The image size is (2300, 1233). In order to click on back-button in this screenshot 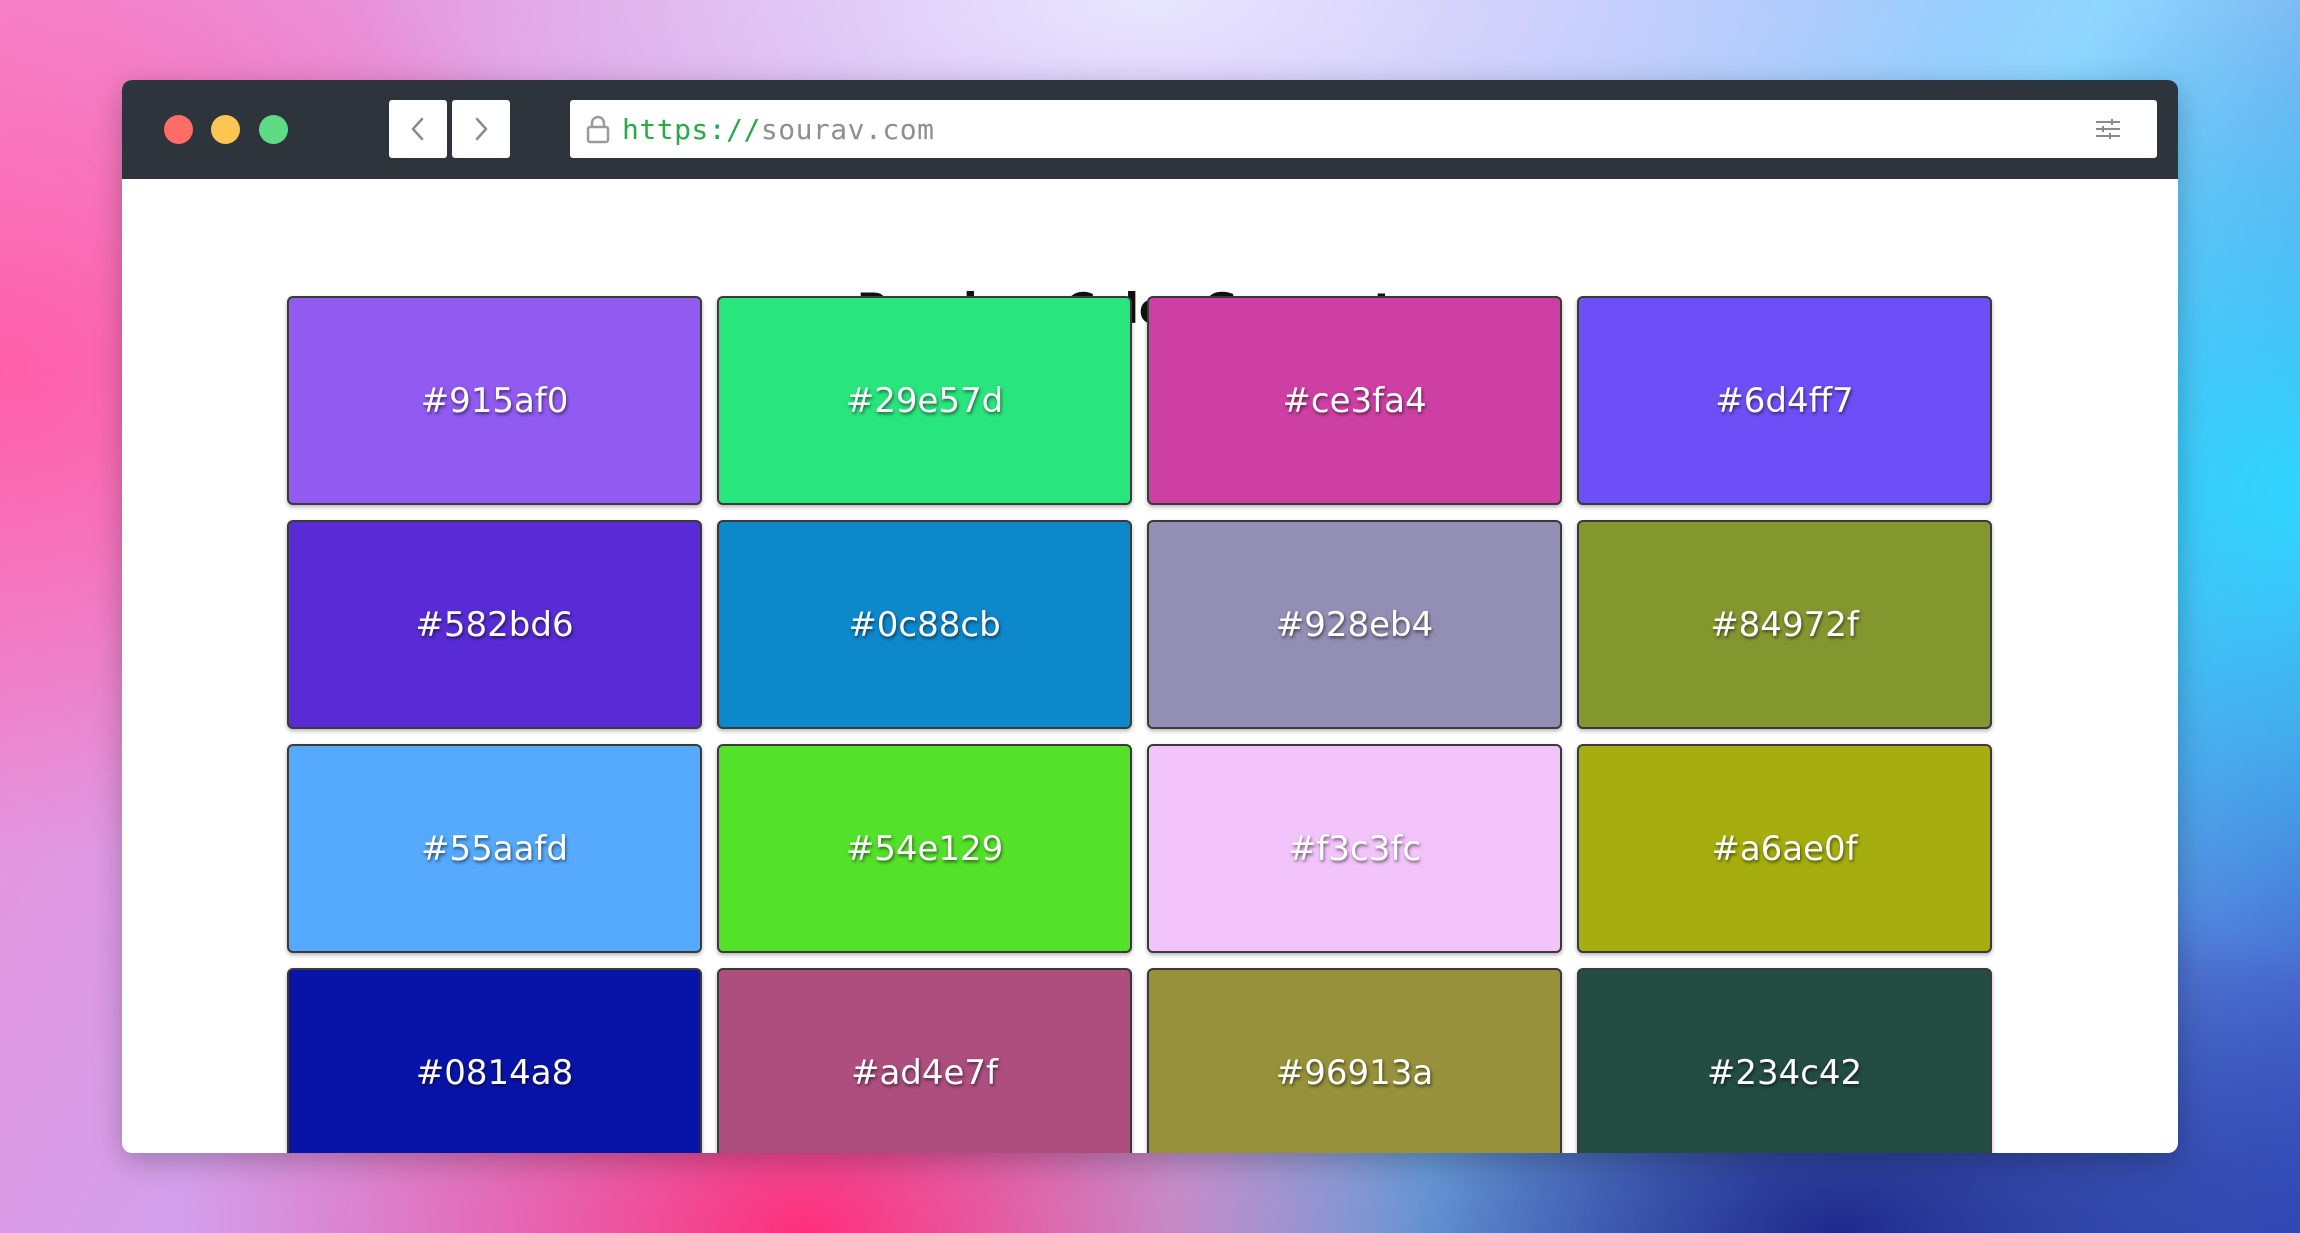, I will do `click(418, 129)`.